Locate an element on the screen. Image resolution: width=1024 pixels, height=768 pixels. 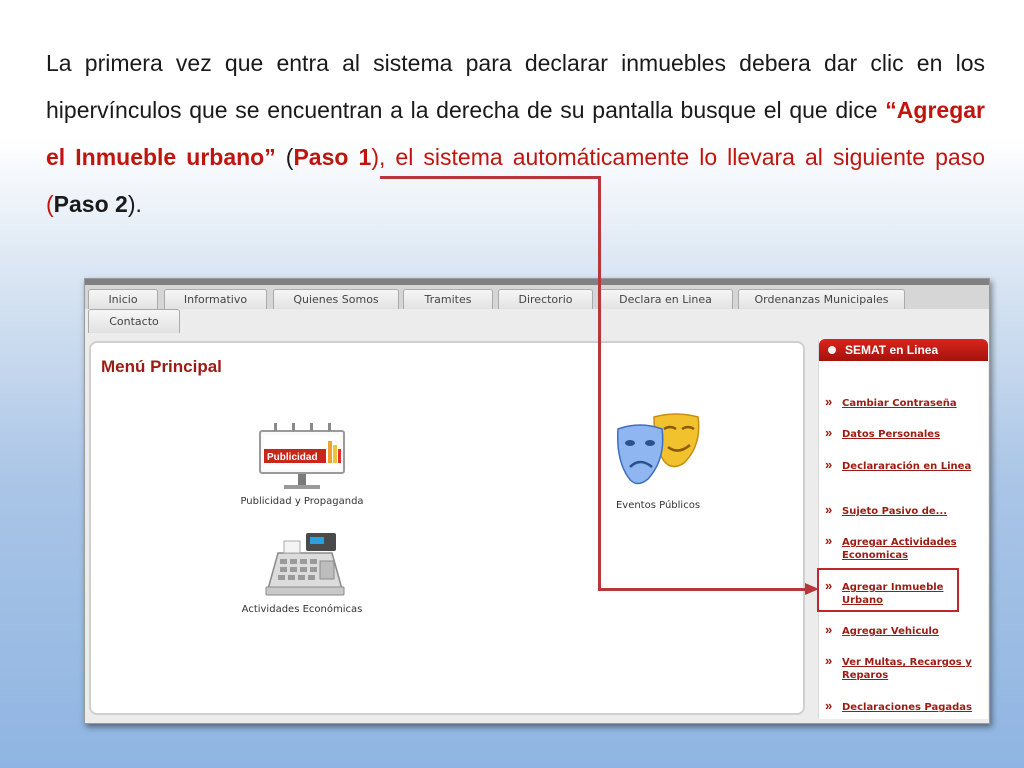
menu-item-eventos: Eventos Públicos is located at coordinates (658, 461).